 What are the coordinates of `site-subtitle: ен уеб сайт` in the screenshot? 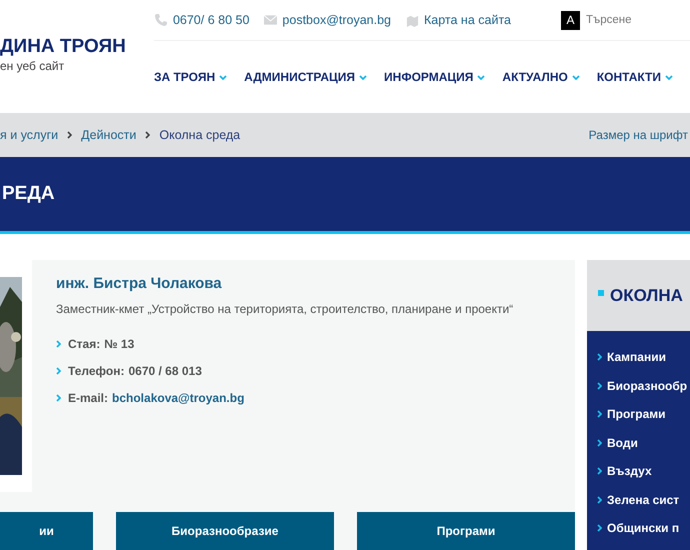 It's located at (33, 66).